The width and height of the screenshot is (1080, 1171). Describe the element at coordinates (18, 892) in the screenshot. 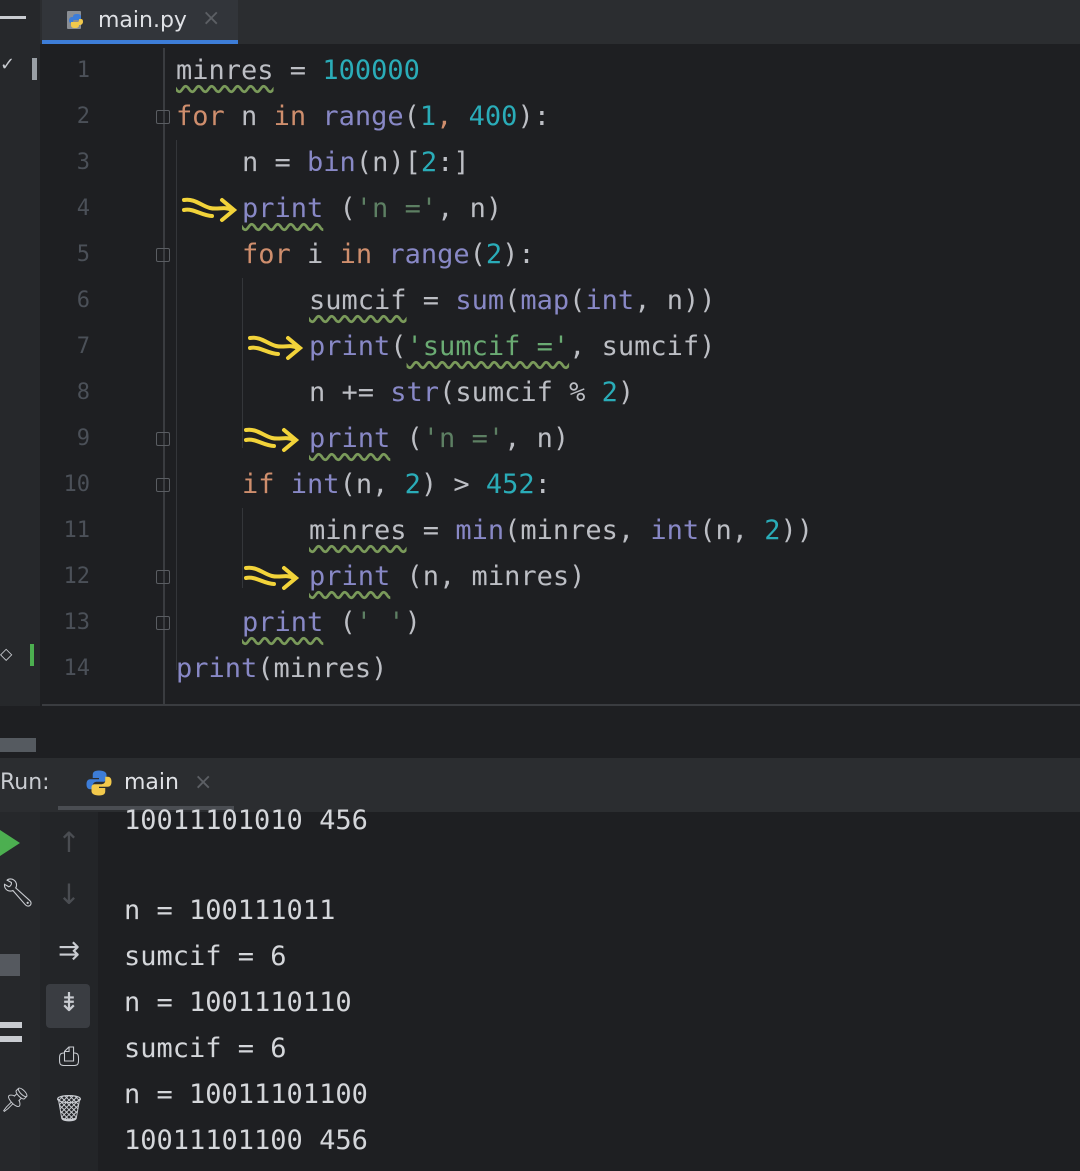

I see `wrench-icon: 🔧︎` at that location.